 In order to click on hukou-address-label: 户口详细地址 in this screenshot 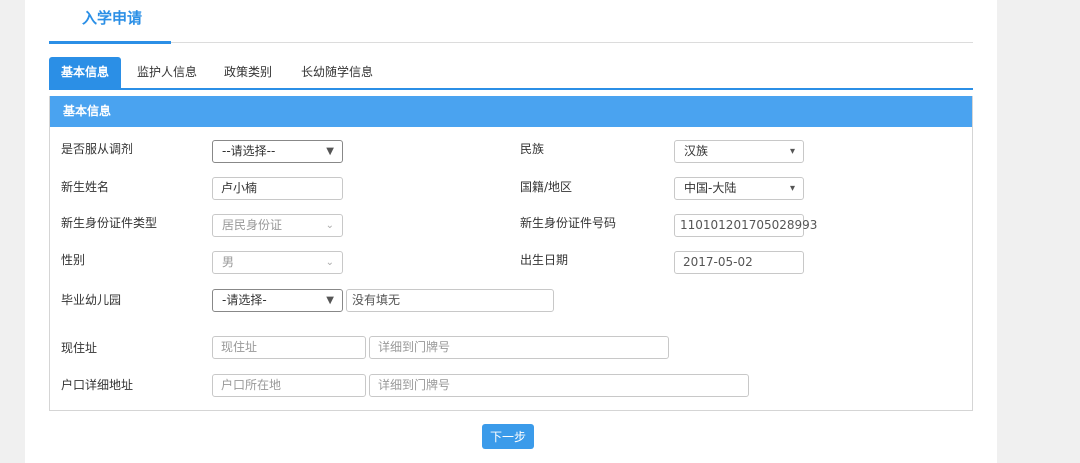, I will do `click(97, 385)`.